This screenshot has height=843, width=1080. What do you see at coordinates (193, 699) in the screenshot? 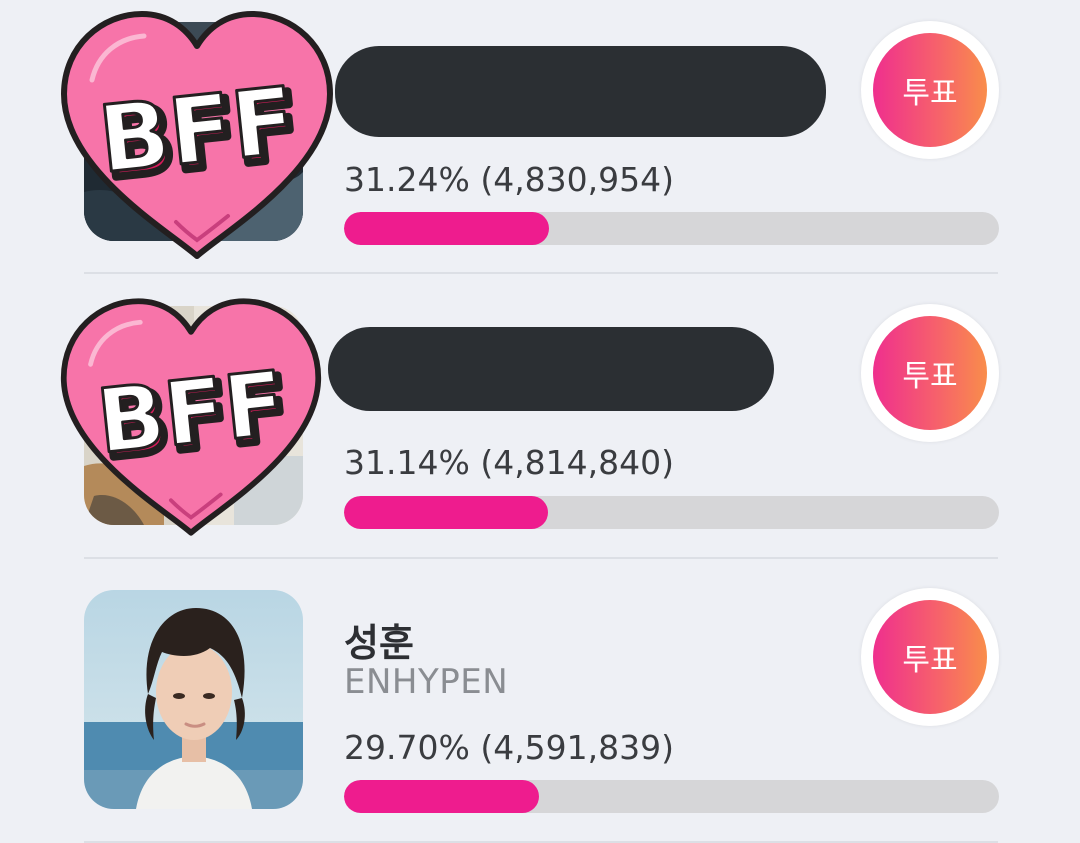
I see `artist-photo` at bounding box center [193, 699].